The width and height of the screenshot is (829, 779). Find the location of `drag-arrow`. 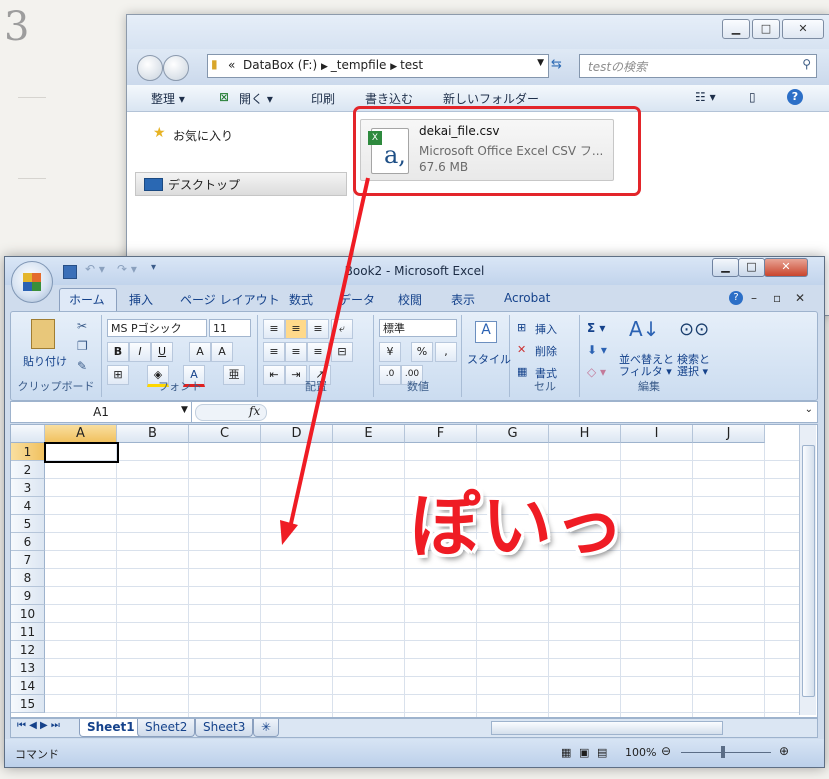

drag-arrow is located at coordinates (325, 361).